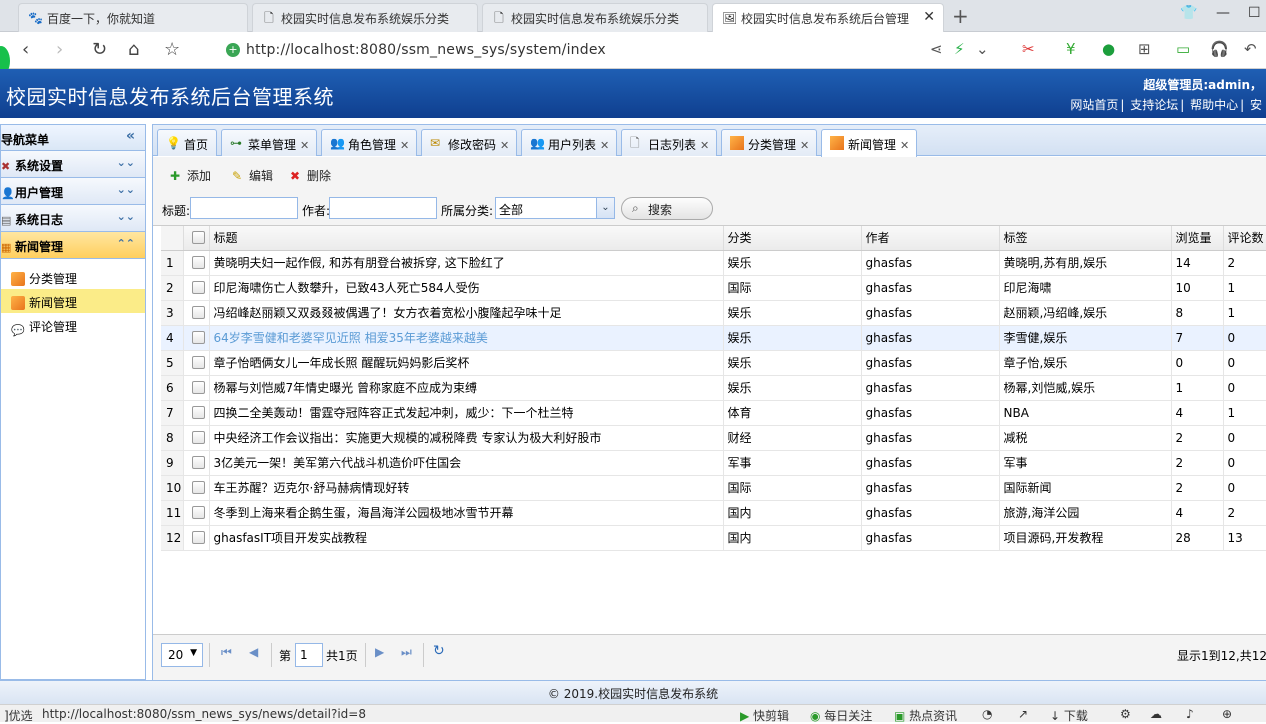 The image size is (1266, 724). I want to click on link-more: 安, so click(1256, 105).